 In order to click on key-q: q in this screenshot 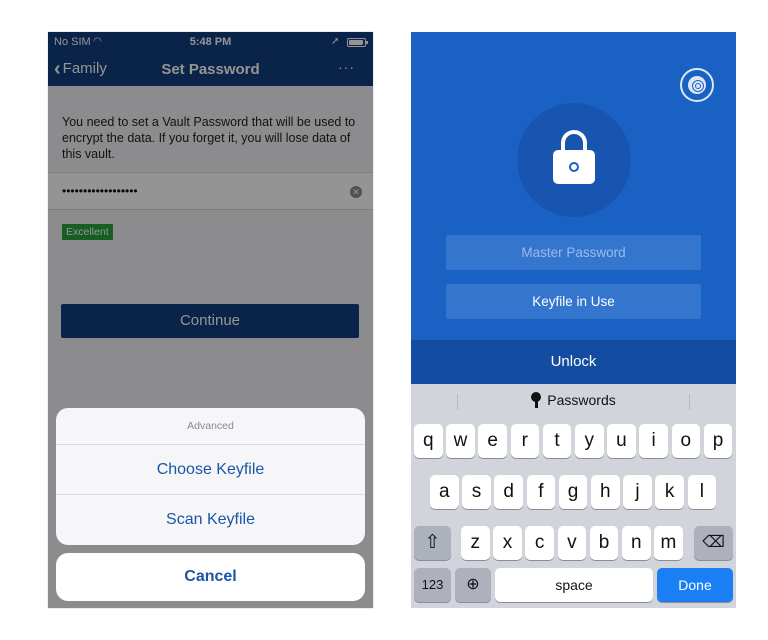, I will do `click(428, 441)`.